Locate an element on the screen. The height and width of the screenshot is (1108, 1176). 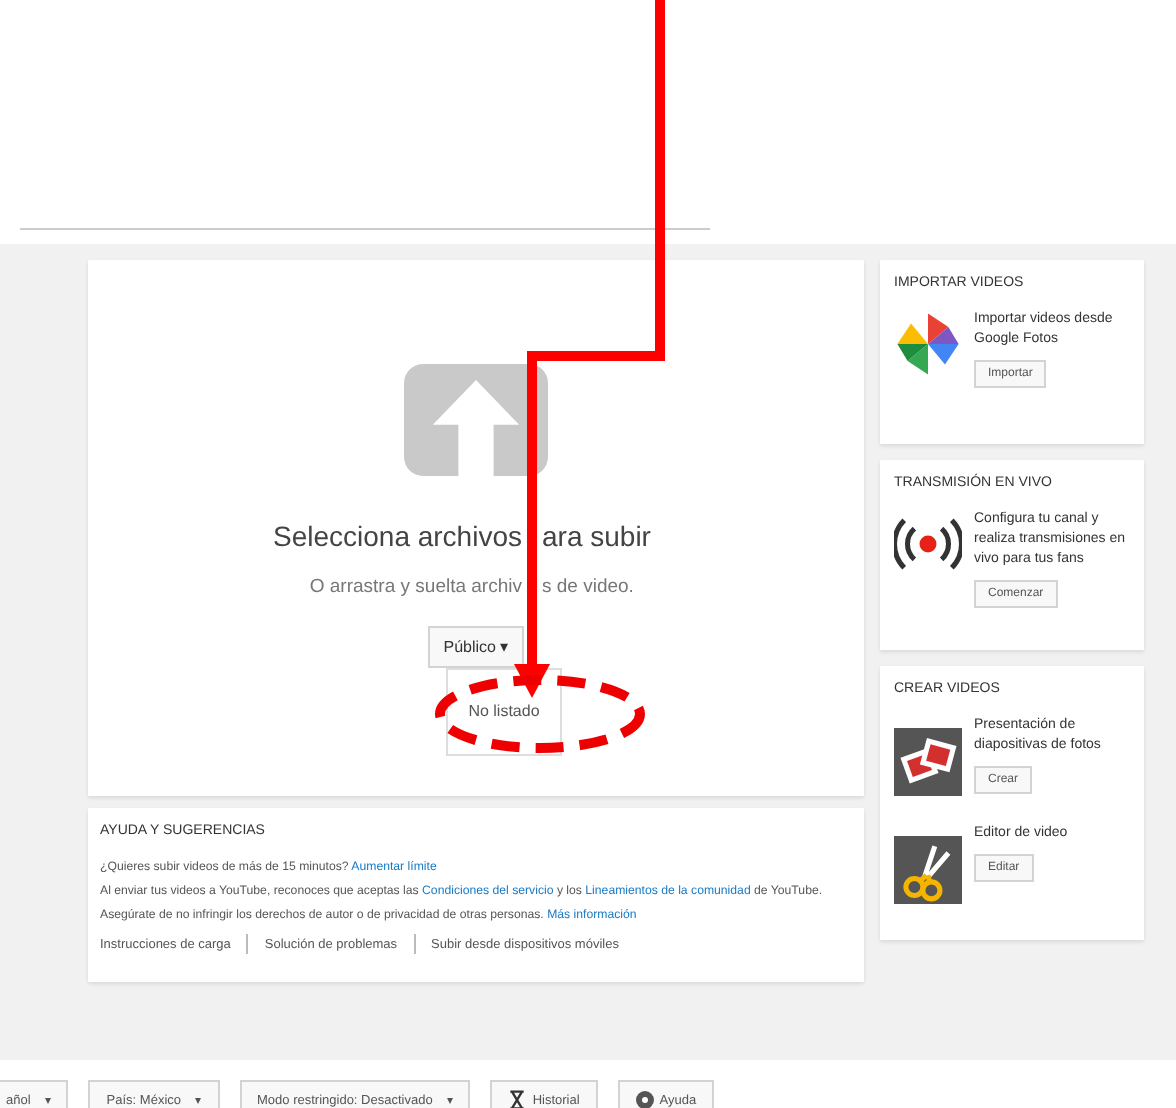
upload-icon is located at coordinates (476, 420).